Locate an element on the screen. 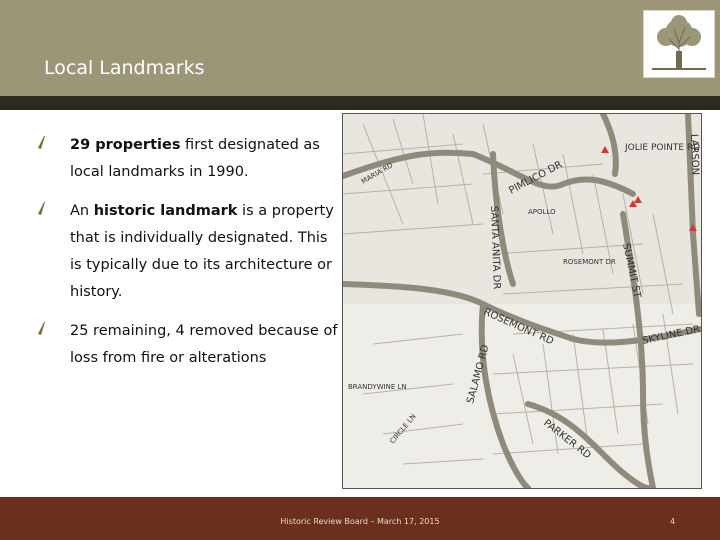  tree-logo-icon is located at coordinates (679, 44).